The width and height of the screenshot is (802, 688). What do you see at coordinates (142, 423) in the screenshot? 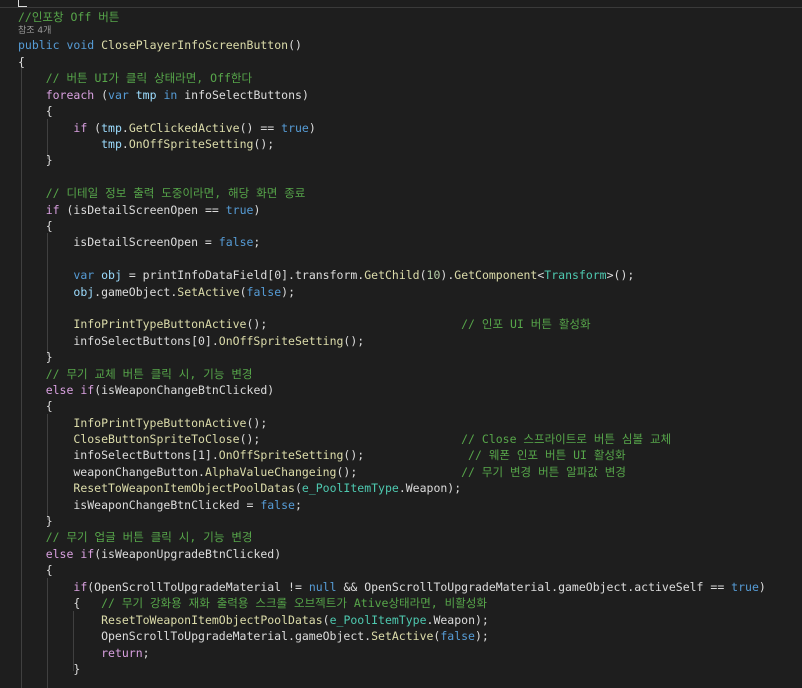
I see `code-line: InfoPrintTypeButtonActive();` at bounding box center [142, 423].